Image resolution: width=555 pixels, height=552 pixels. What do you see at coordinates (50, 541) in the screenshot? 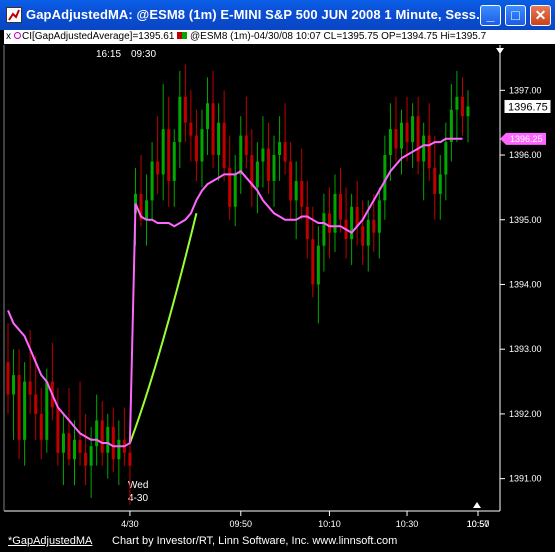
I see `chart-tab: *GapAdjustedMA` at bounding box center [50, 541].